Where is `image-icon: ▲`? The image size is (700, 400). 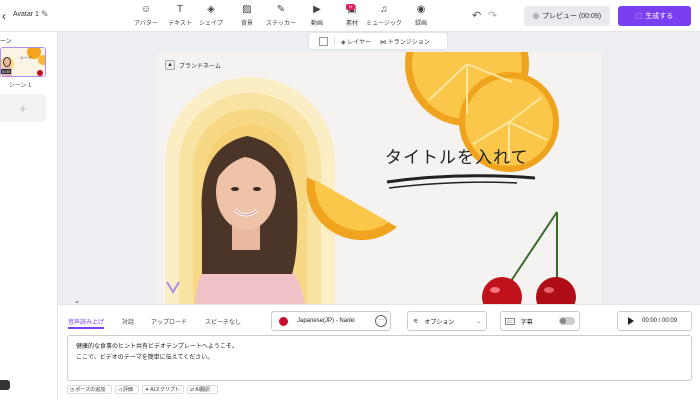 image-icon: ▲ is located at coordinates (170, 65).